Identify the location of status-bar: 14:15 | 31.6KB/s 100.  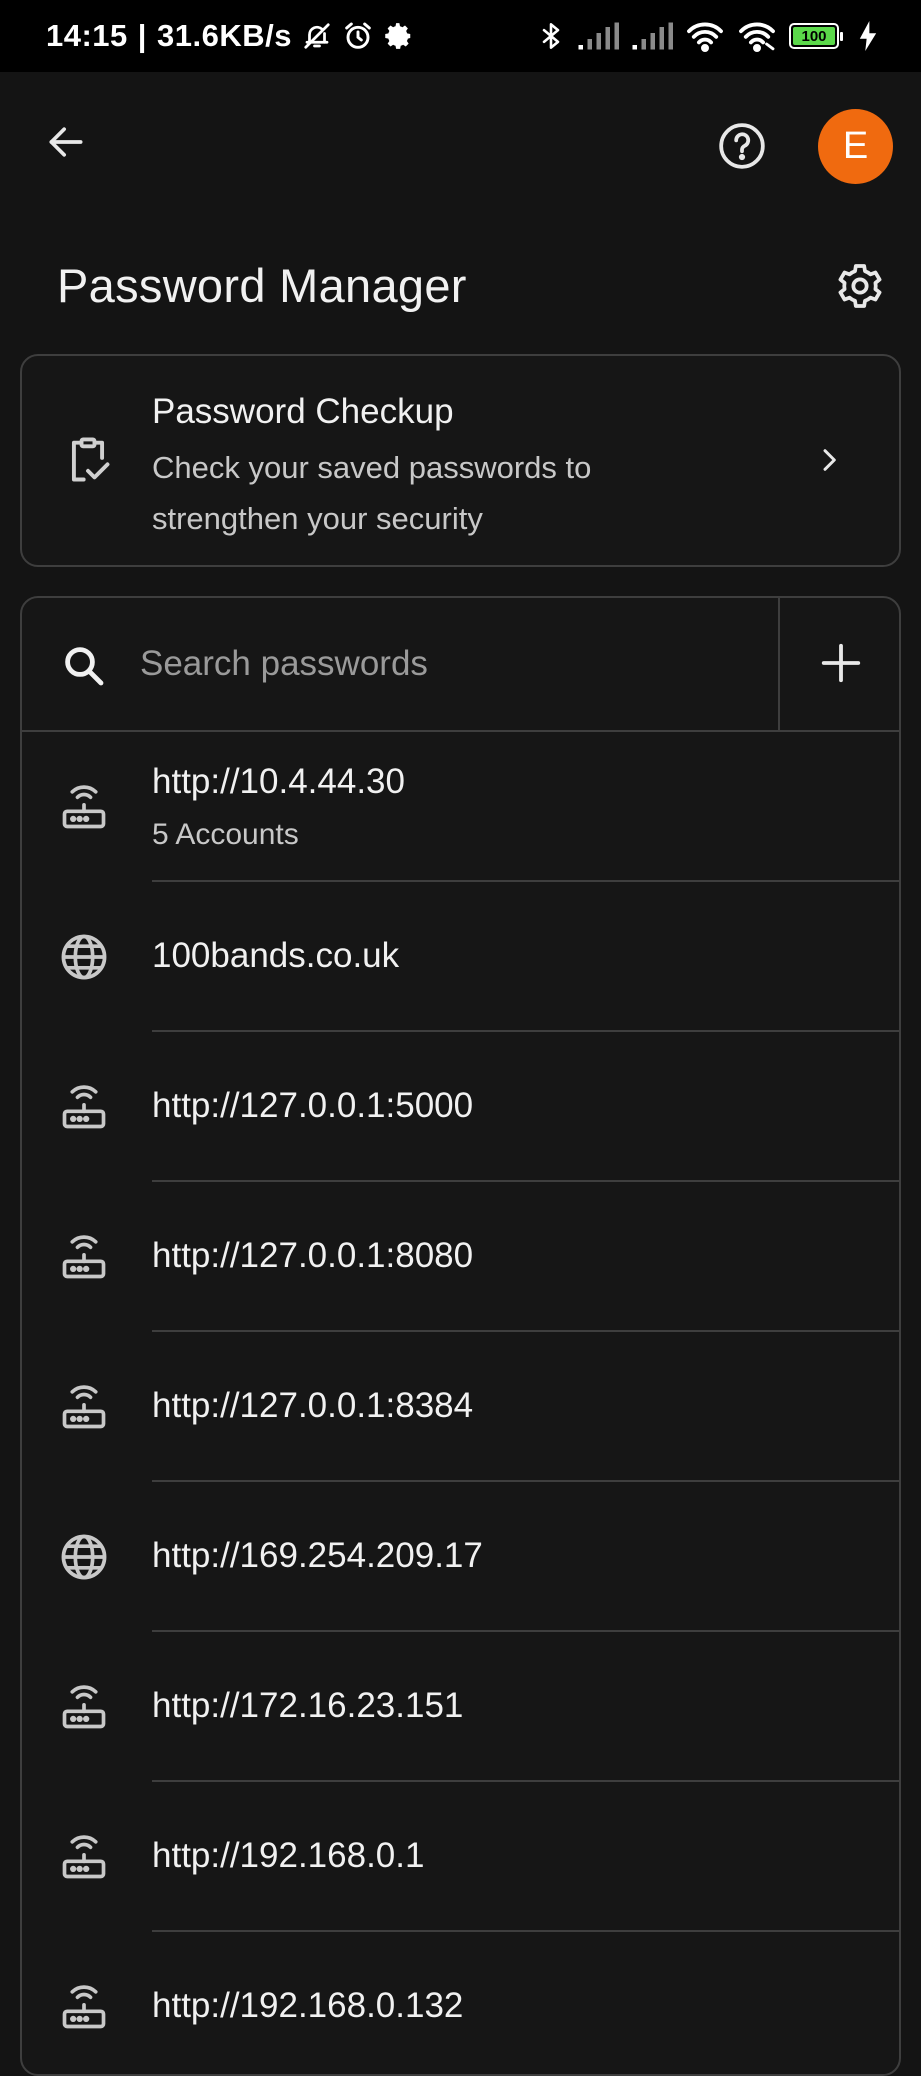
(460, 36).